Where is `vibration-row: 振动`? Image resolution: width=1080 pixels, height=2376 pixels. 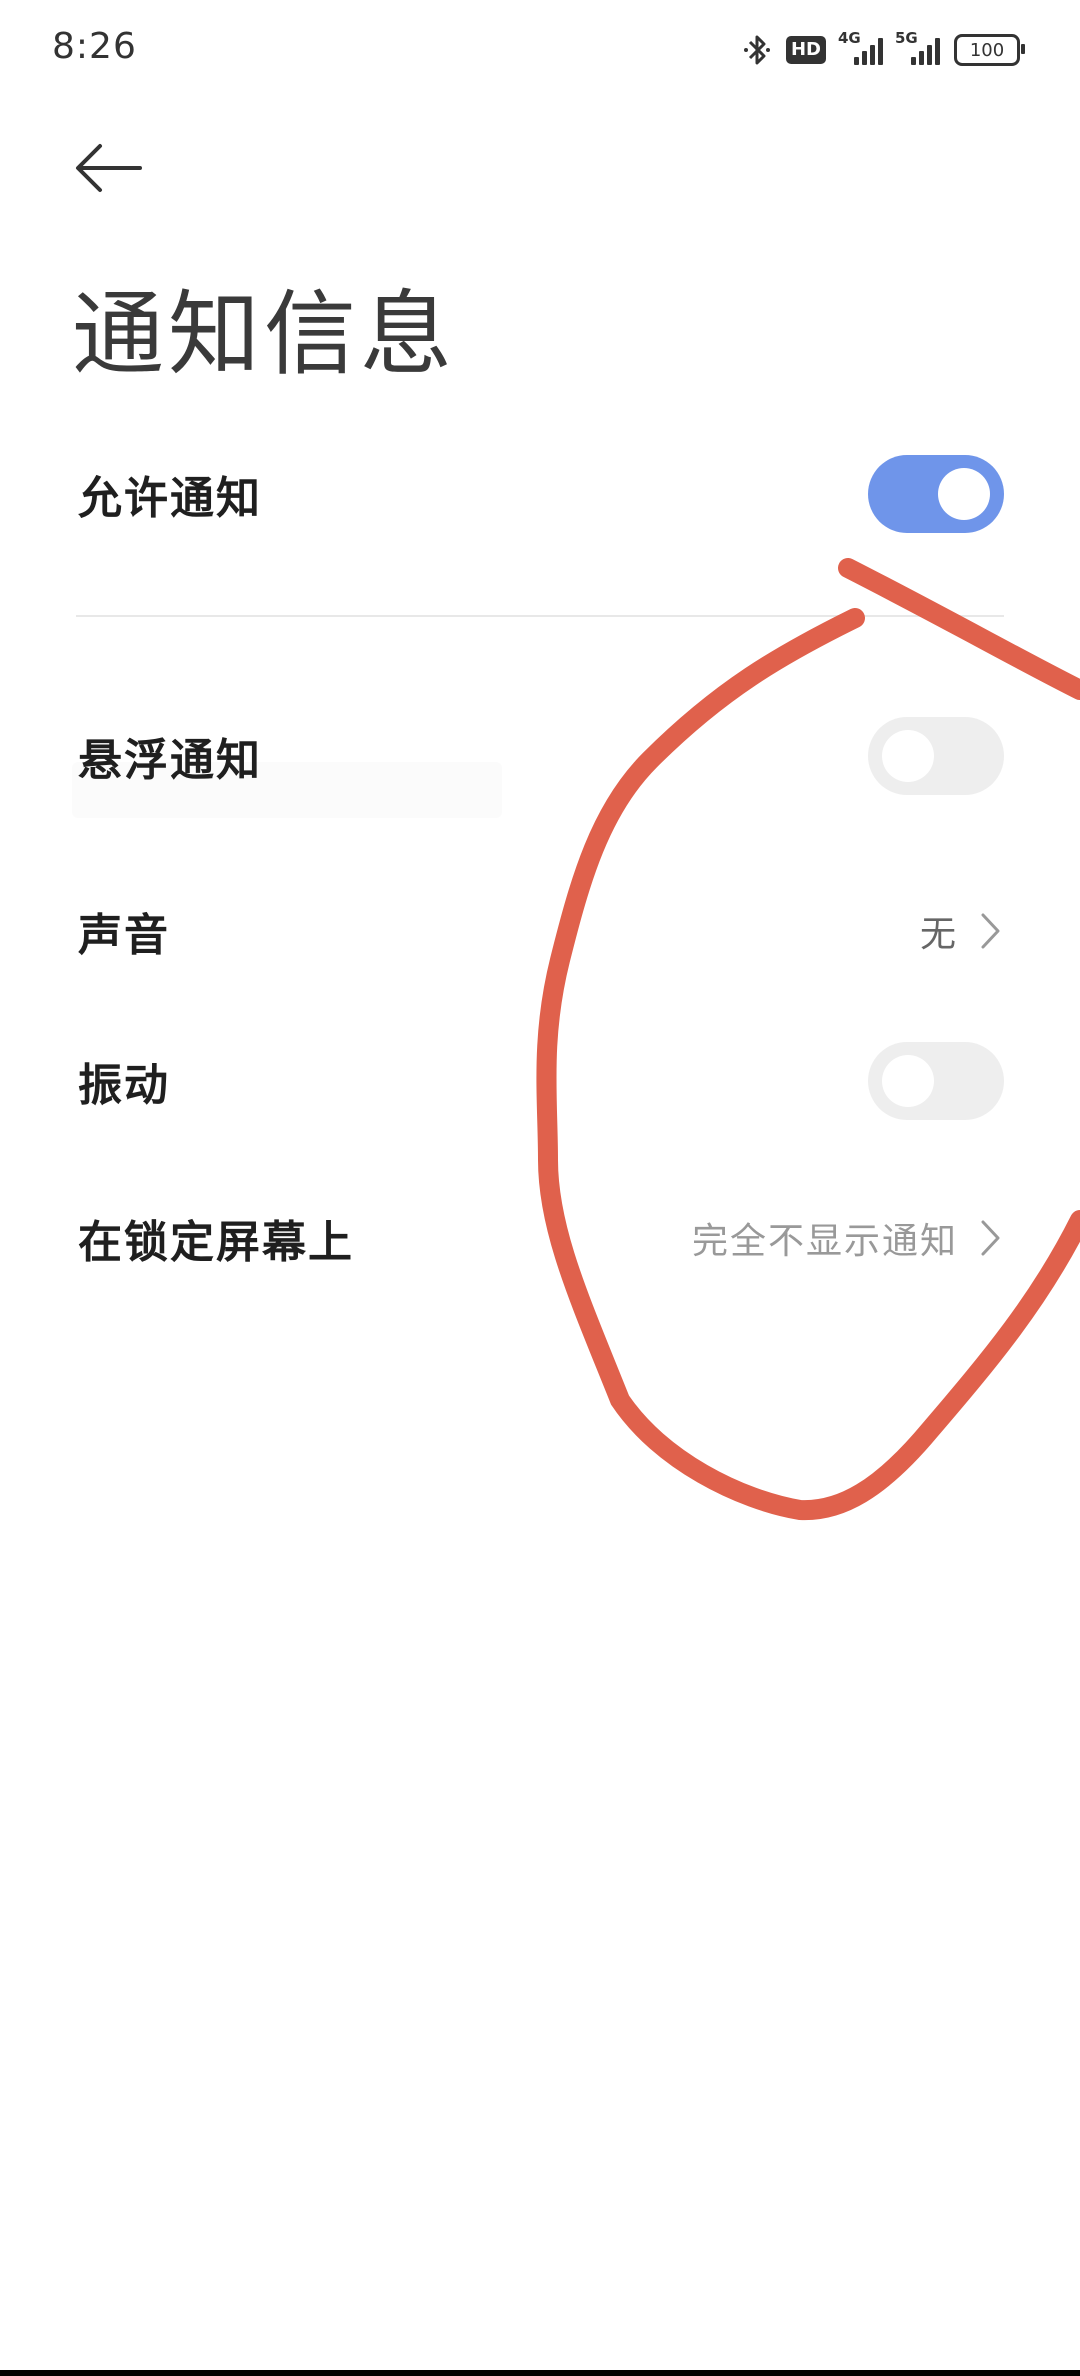 vibration-row: 振动 is located at coordinates (541, 1081).